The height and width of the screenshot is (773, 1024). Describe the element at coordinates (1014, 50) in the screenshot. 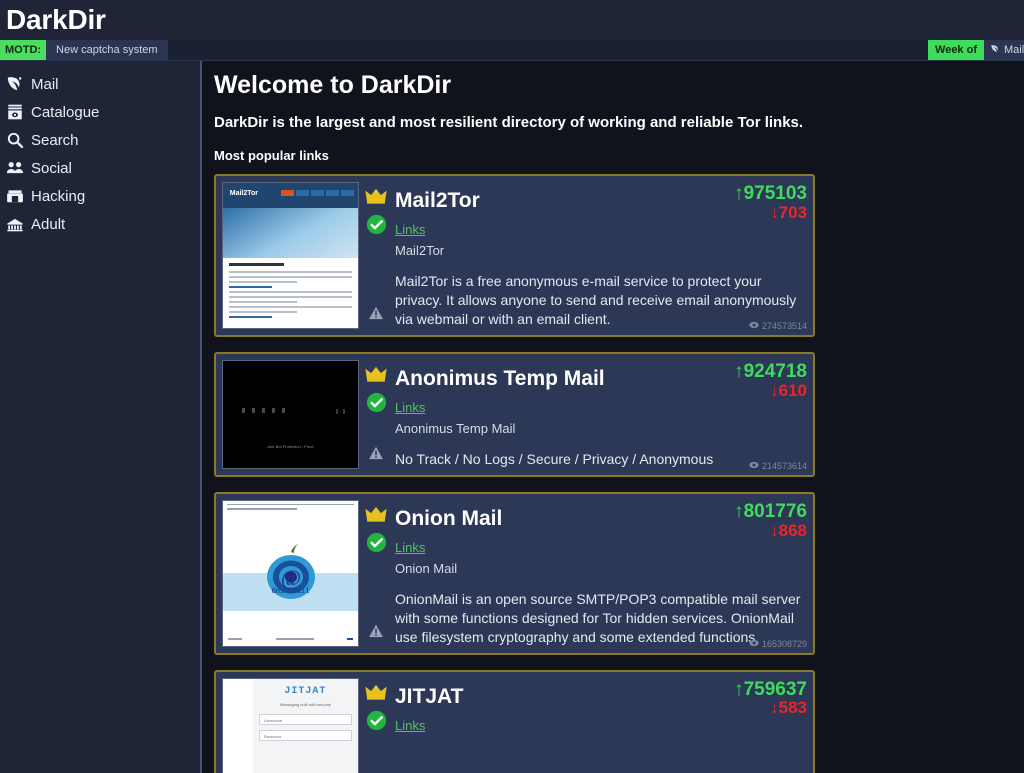

I see `motd-mail-link-label: Mail` at that location.